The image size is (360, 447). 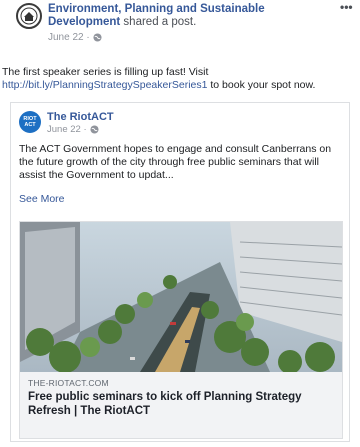 What do you see at coordinates (187, 37) in the screenshot?
I see `post-meta: June 22 ·` at bounding box center [187, 37].